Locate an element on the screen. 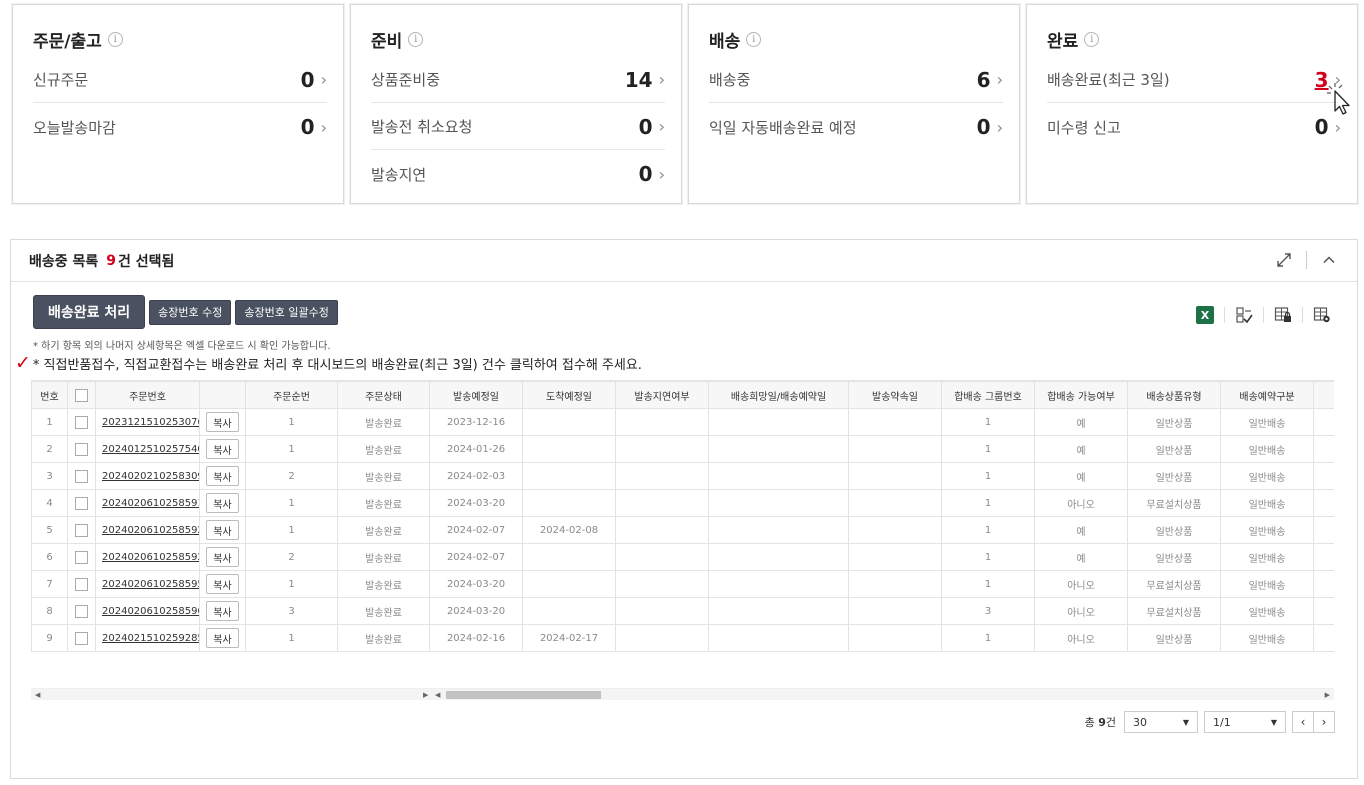  page-select: 1/1 ▼ is located at coordinates (1245, 722).